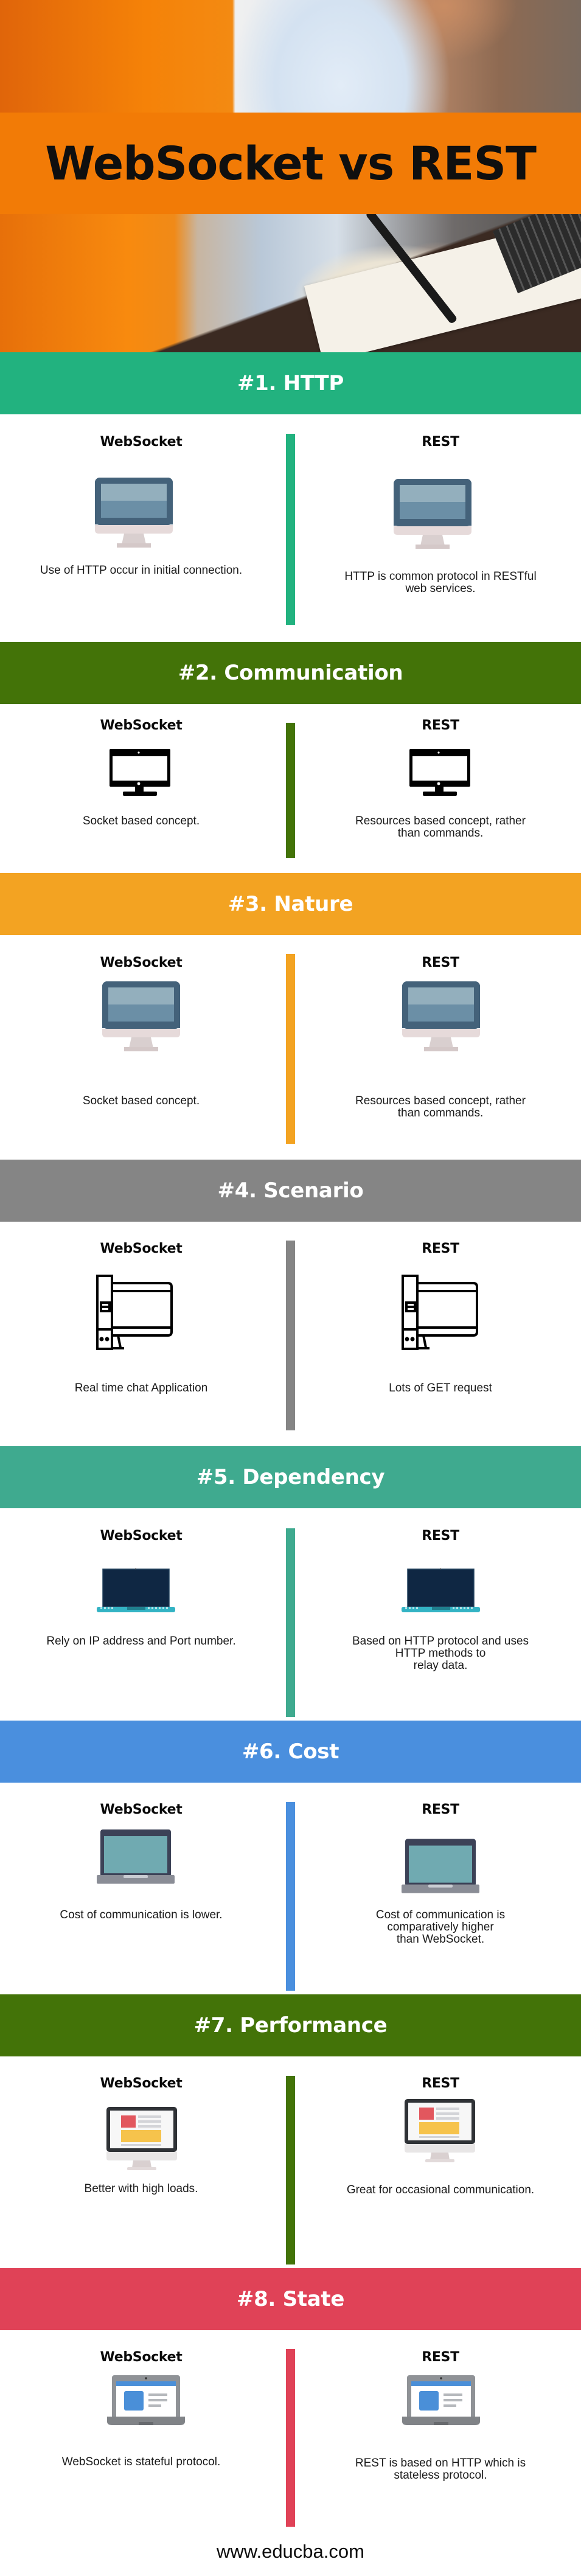 Image resolution: width=581 pixels, height=2576 pixels. I want to click on rest-description: Great for occasional communication., so click(441, 2190).